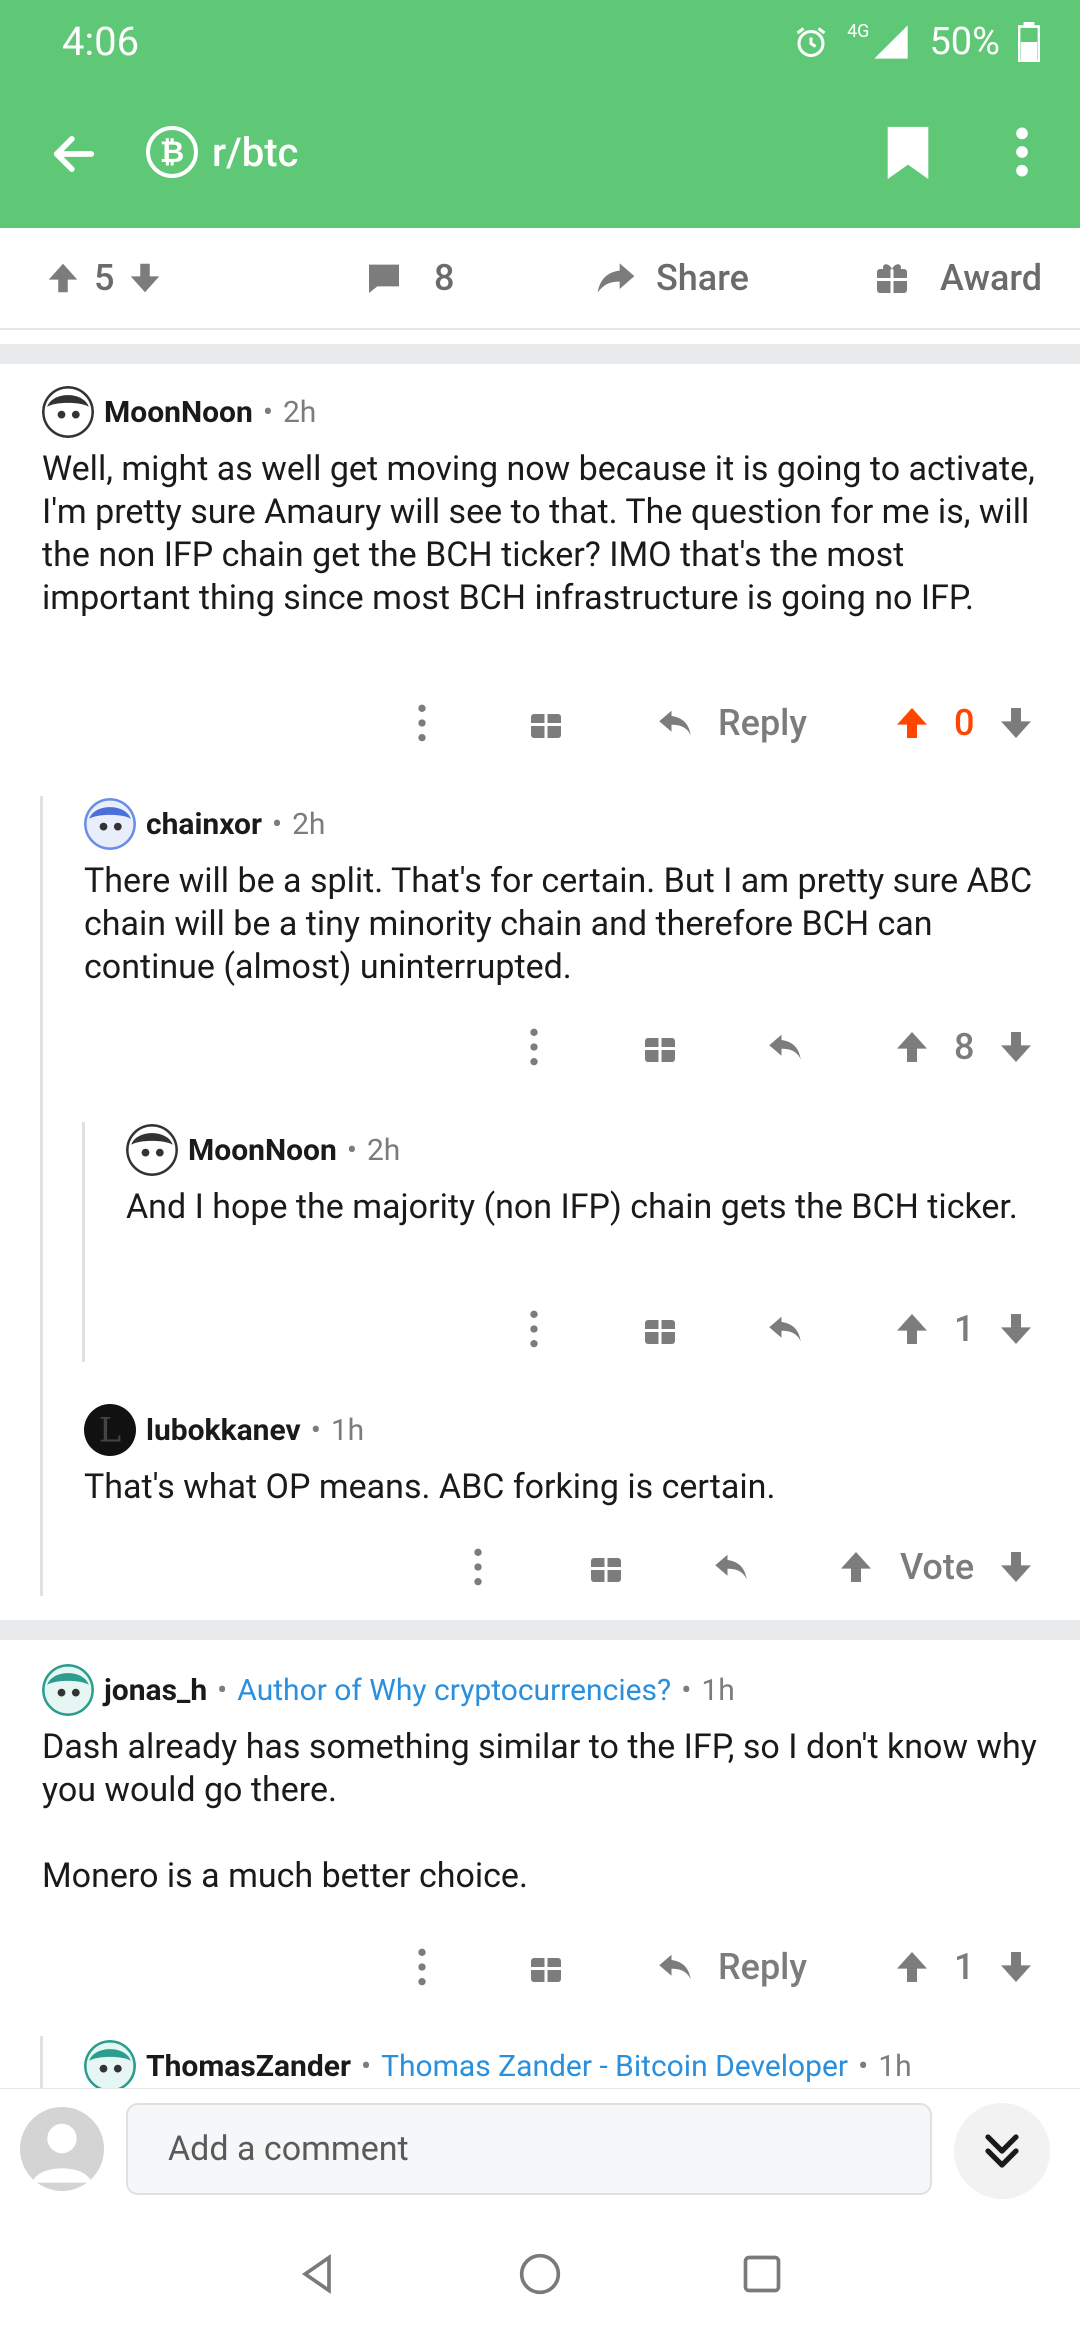 This screenshot has width=1080, height=2340. What do you see at coordinates (172, 152) in the screenshot?
I see `bitcoin-icon: ₿` at bounding box center [172, 152].